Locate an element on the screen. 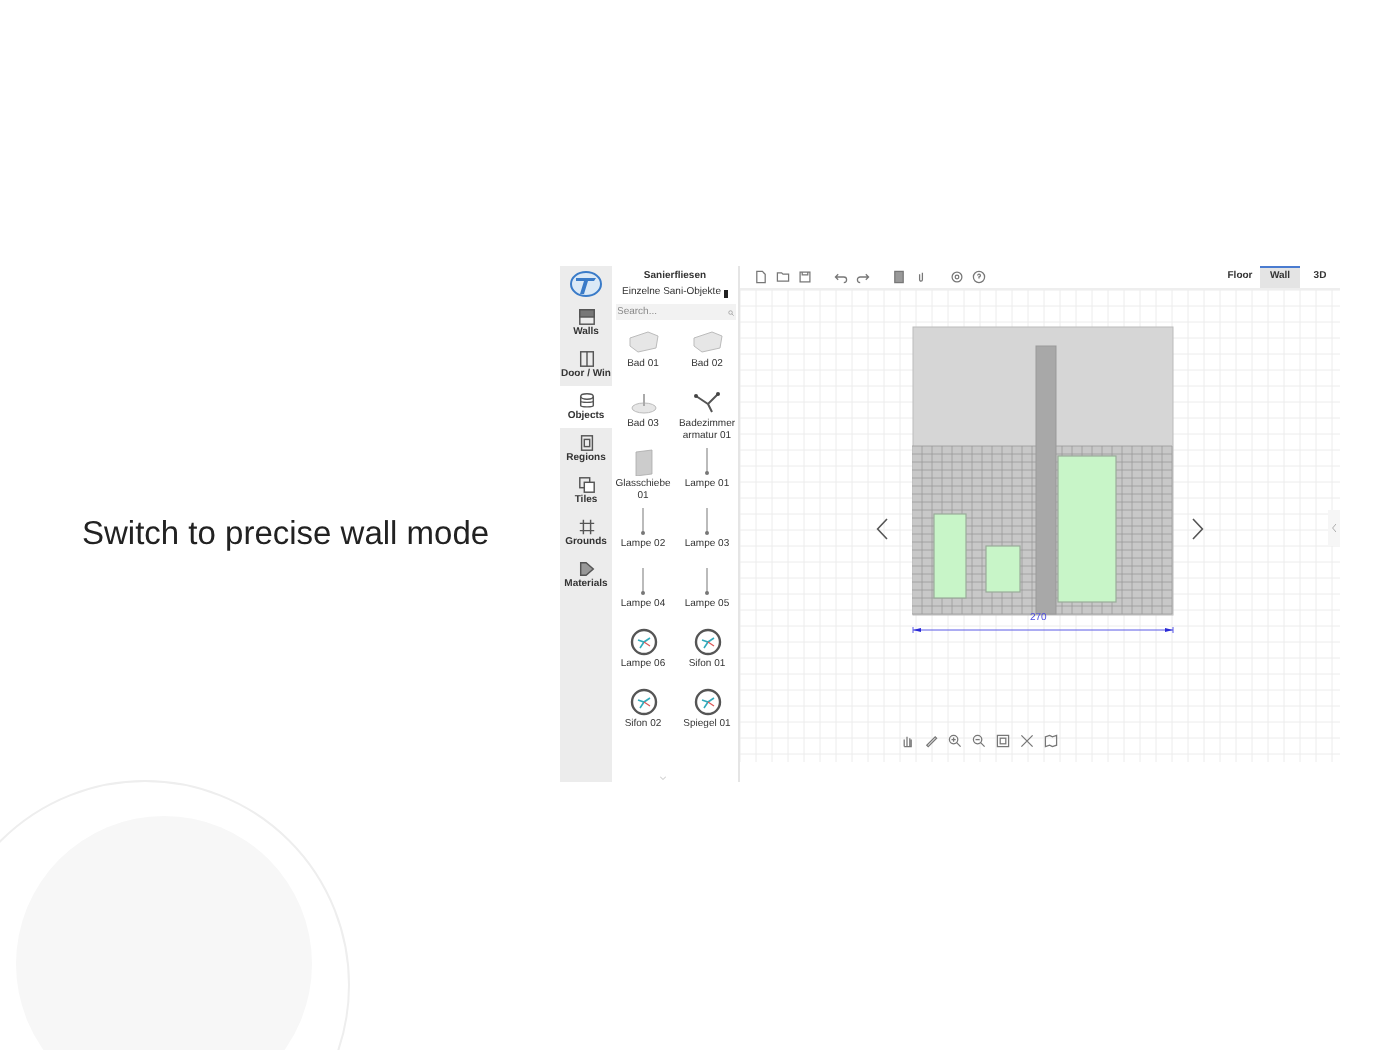 The width and height of the screenshot is (1400, 1050). door-icon is located at coordinates (586, 359).